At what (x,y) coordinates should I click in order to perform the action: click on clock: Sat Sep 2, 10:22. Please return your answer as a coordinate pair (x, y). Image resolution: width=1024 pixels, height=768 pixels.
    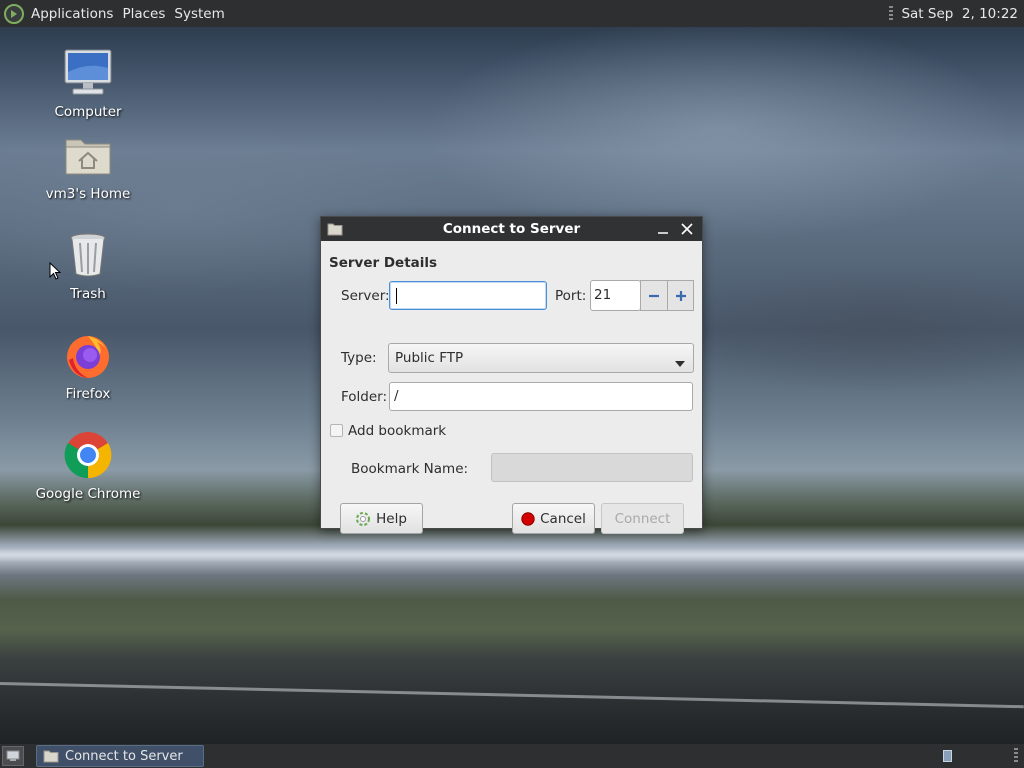
    Looking at the image, I should click on (959, 14).